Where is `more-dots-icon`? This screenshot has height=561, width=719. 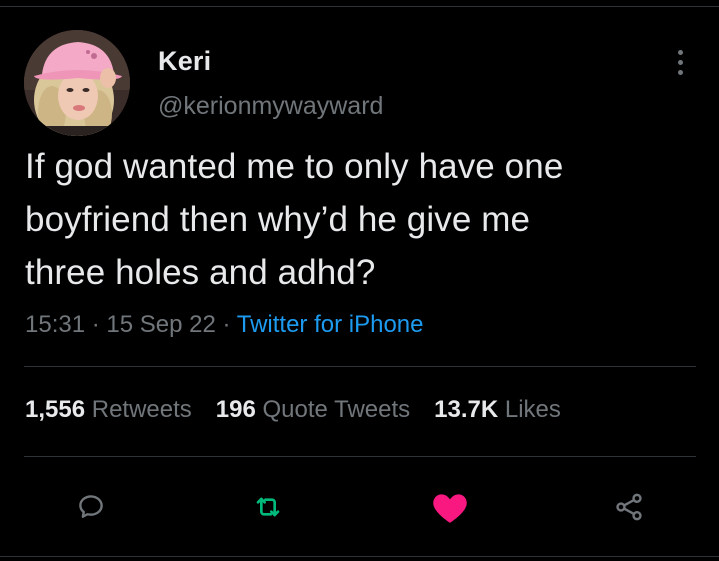 more-dots-icon is located at coordinates (680, 52).